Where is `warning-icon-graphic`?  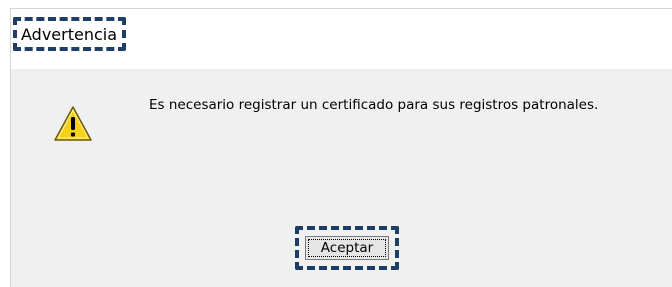 warning-icon-graphic is located at coordinates (73, 123).